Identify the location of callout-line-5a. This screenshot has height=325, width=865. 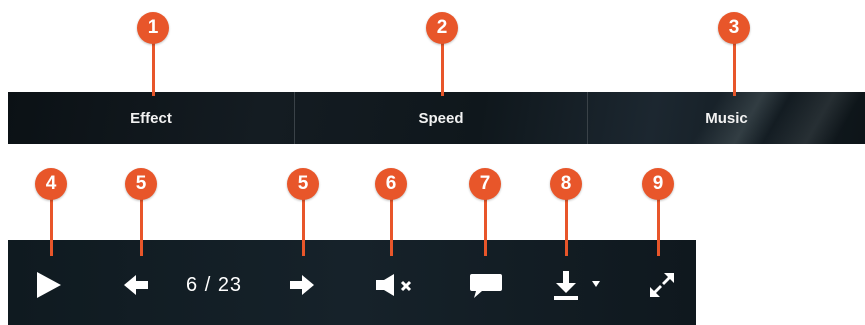
(141, 226).